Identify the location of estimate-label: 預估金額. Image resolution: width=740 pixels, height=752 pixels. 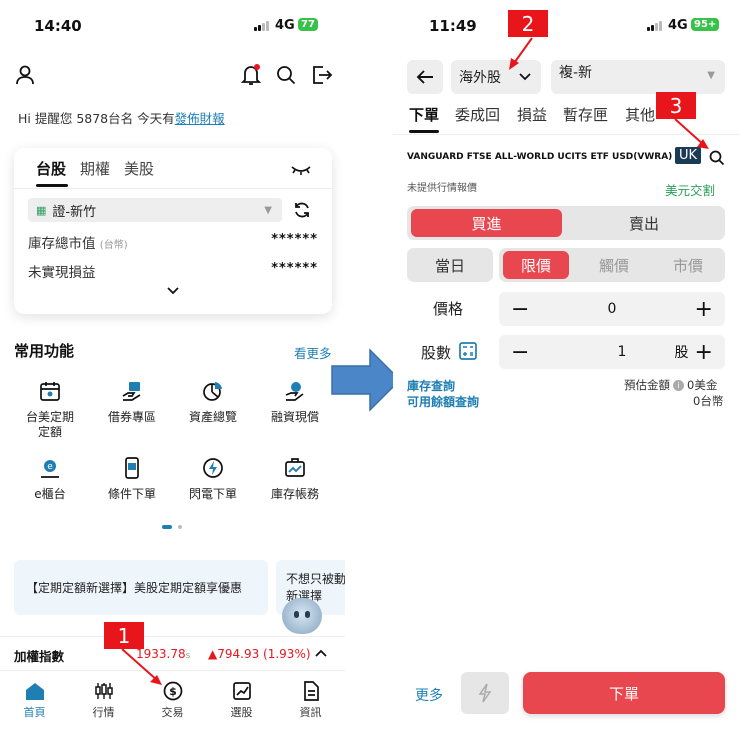
(647, 385).